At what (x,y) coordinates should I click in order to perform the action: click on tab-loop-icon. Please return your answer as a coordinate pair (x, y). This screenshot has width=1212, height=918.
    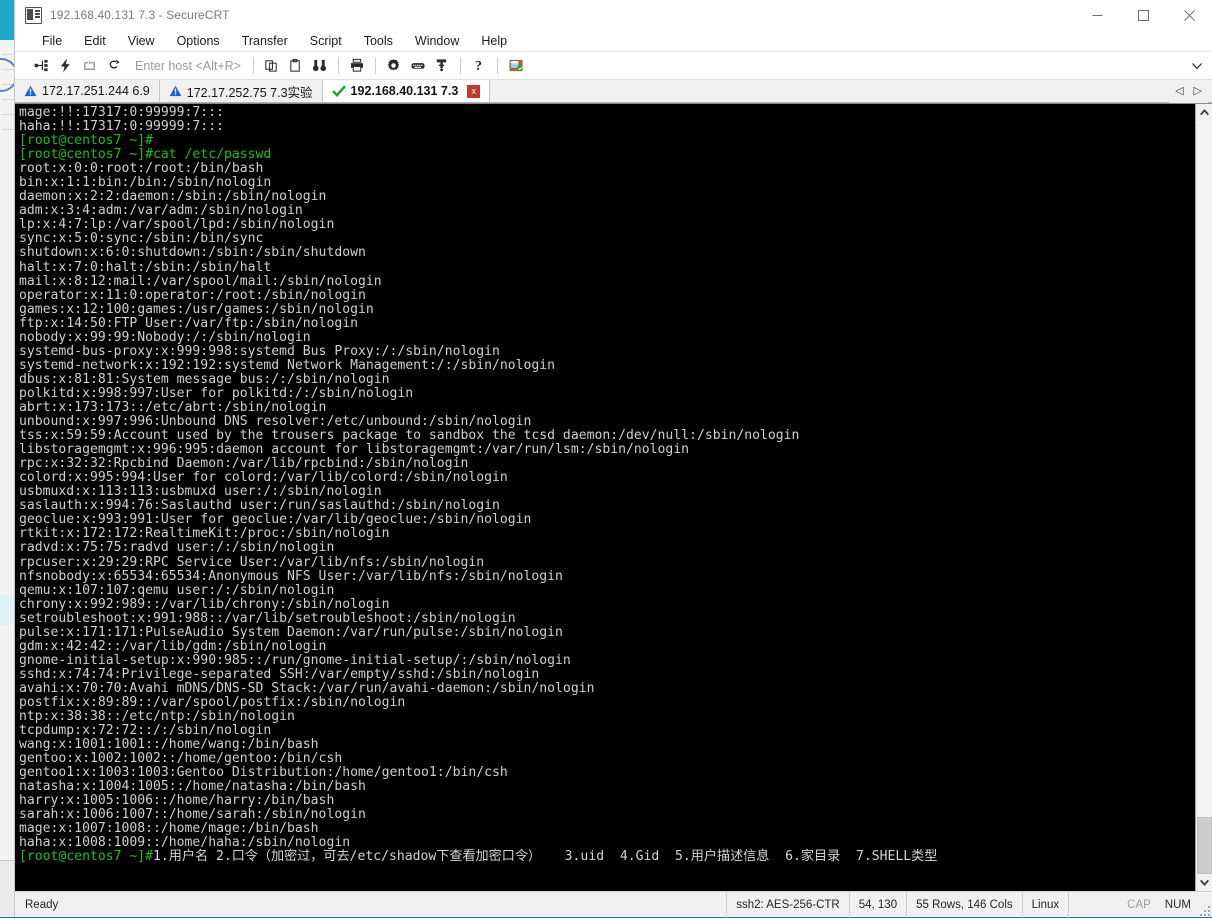
    Looking at the image, I should click on (89, 65).